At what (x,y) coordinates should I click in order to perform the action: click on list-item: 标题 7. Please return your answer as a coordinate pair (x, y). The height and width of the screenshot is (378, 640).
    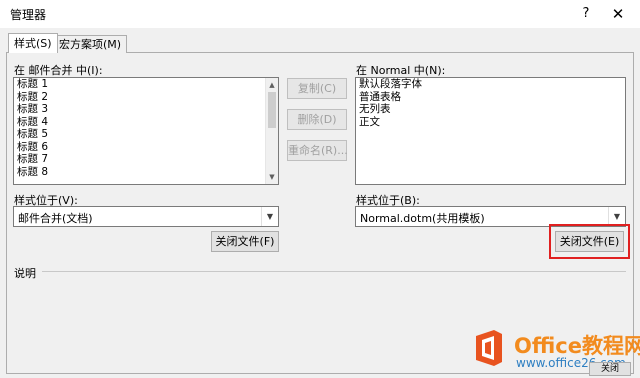
    Looking at the image, I should click on (146, 159).